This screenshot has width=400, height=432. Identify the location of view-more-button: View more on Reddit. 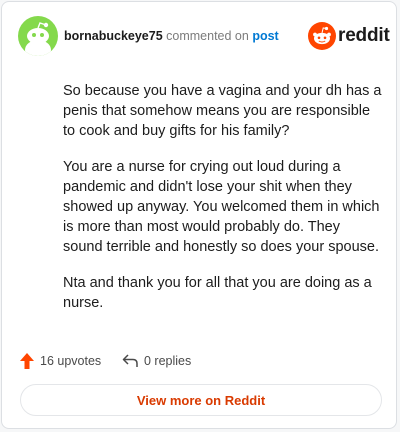
(201, 400).